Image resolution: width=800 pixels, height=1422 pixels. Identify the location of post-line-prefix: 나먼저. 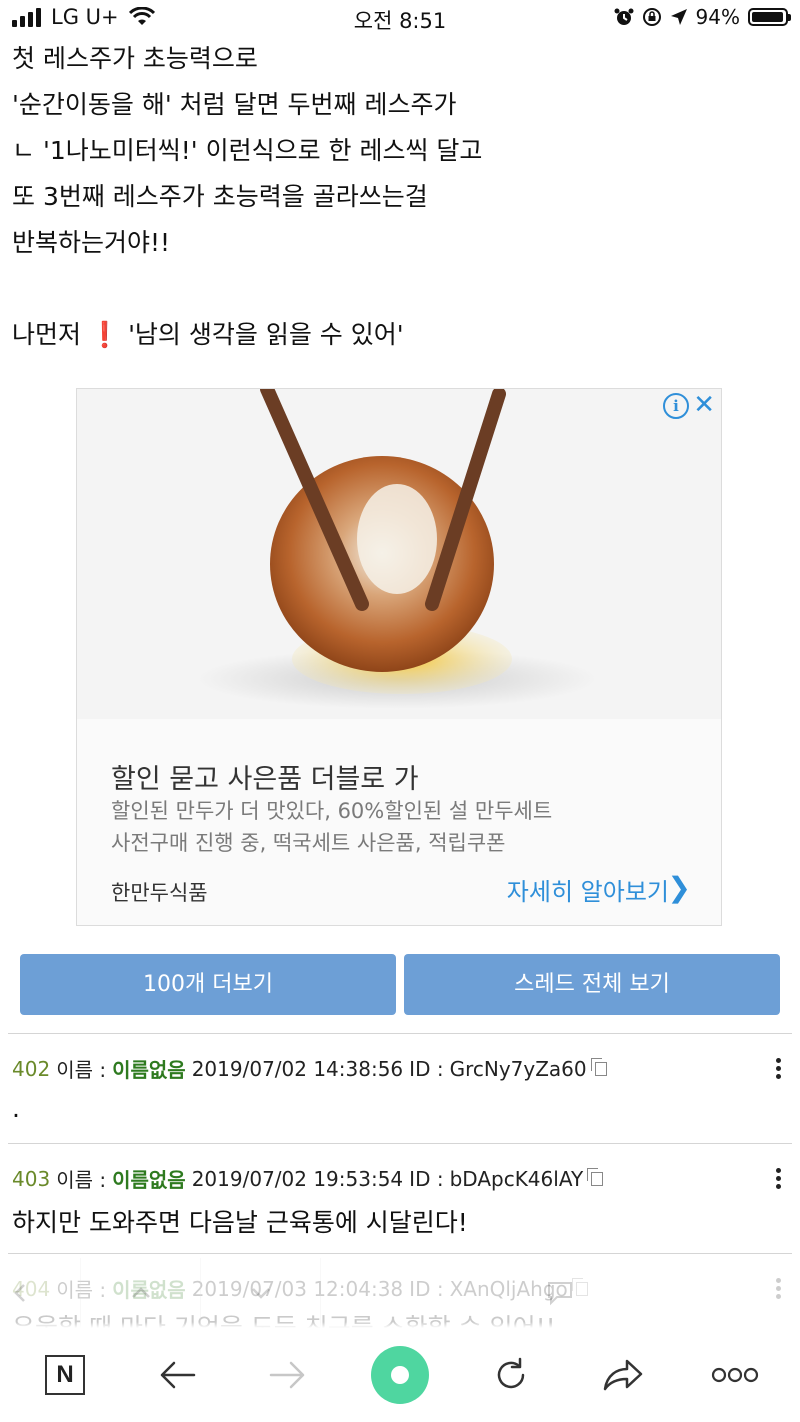
(47, 334).